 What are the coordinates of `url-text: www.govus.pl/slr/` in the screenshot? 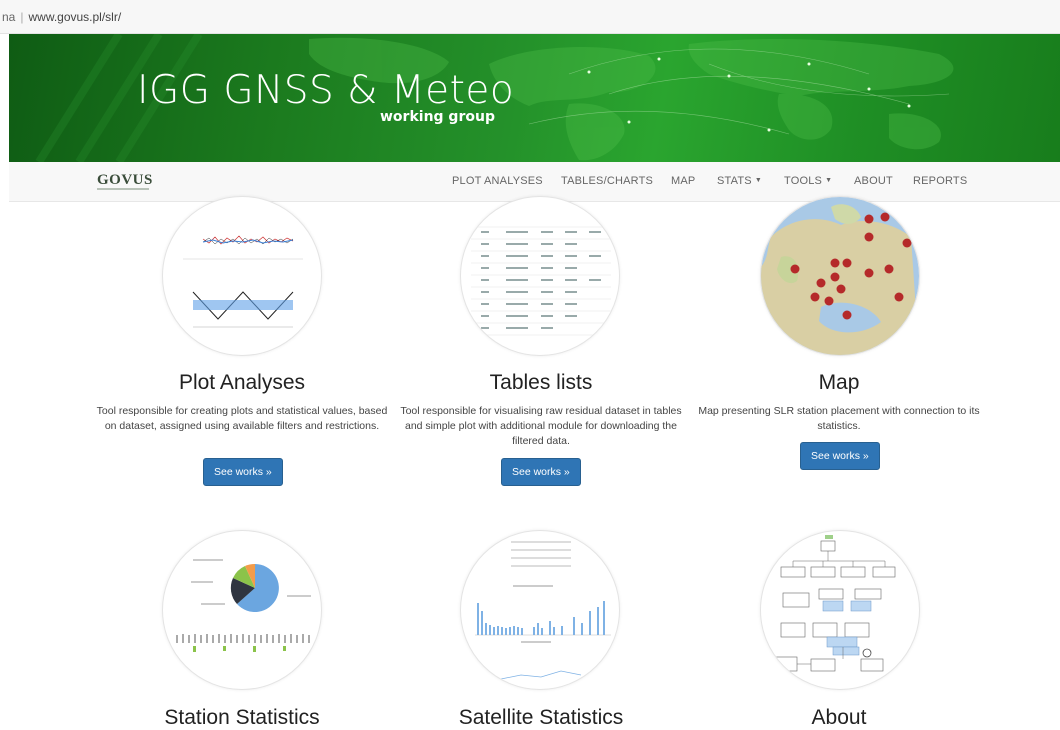 It's located at (74, 17).